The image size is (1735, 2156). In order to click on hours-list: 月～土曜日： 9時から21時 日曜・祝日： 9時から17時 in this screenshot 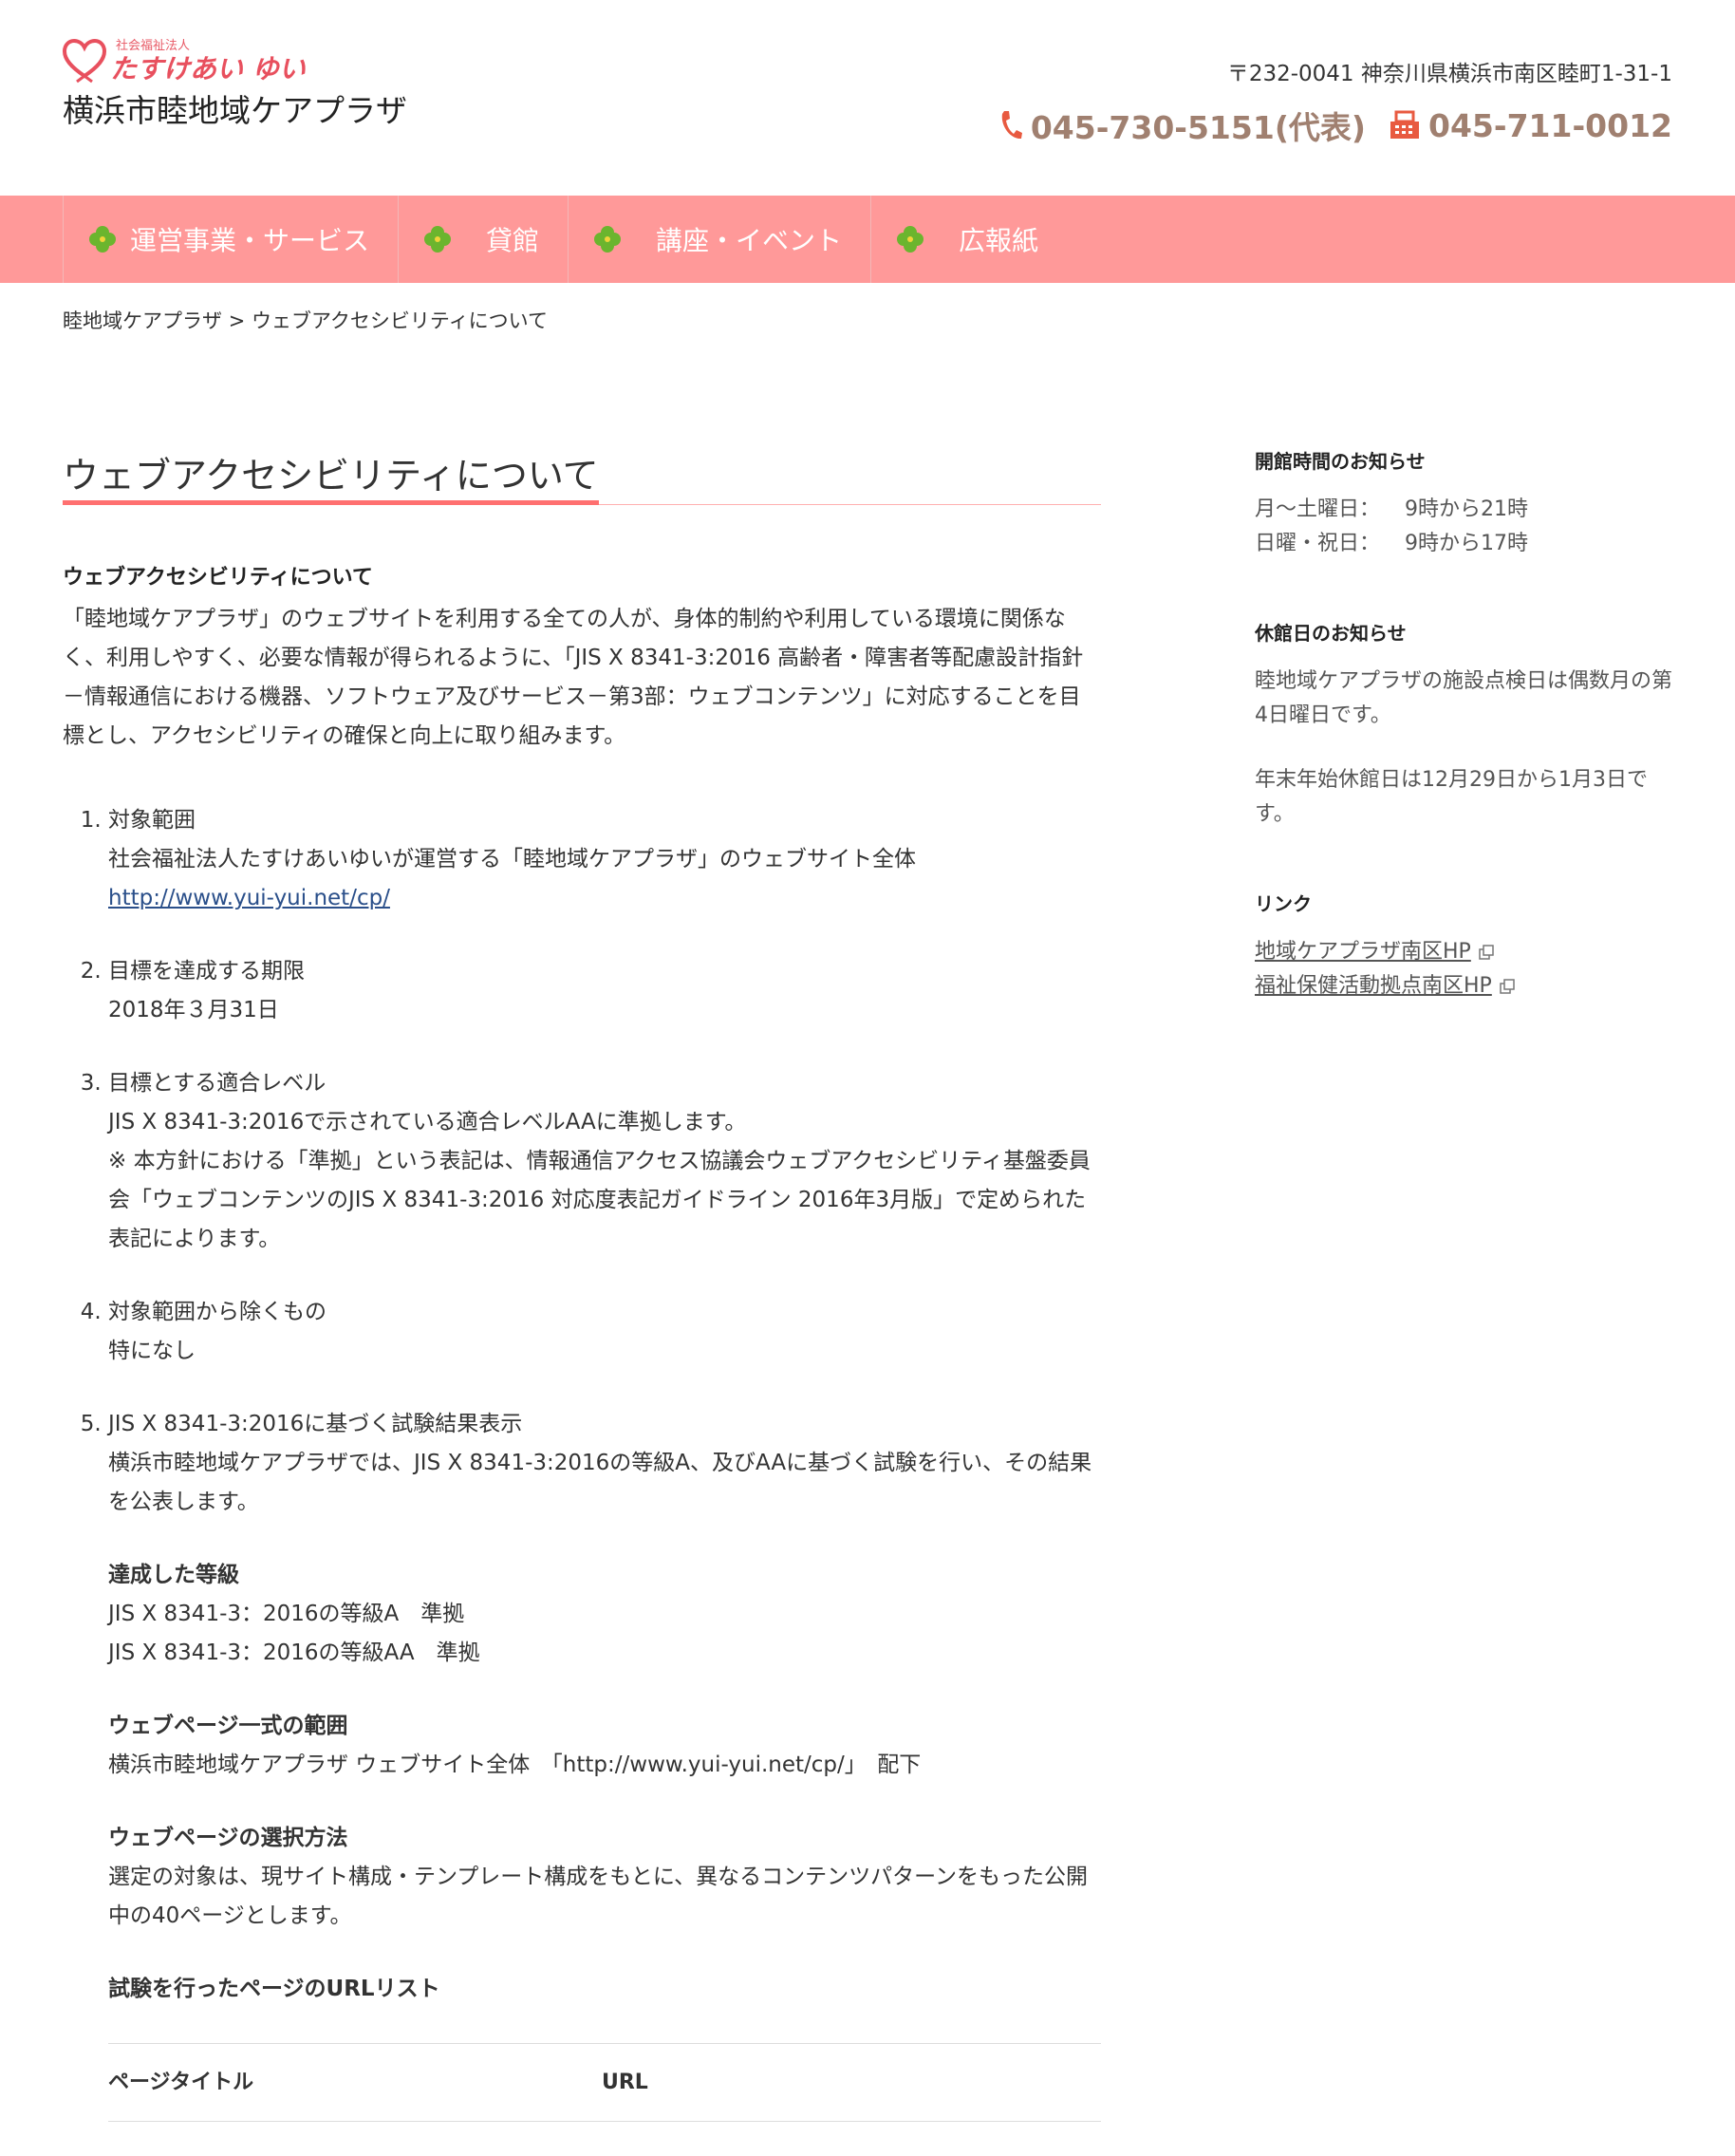, I will do `click(1469, 527)`.